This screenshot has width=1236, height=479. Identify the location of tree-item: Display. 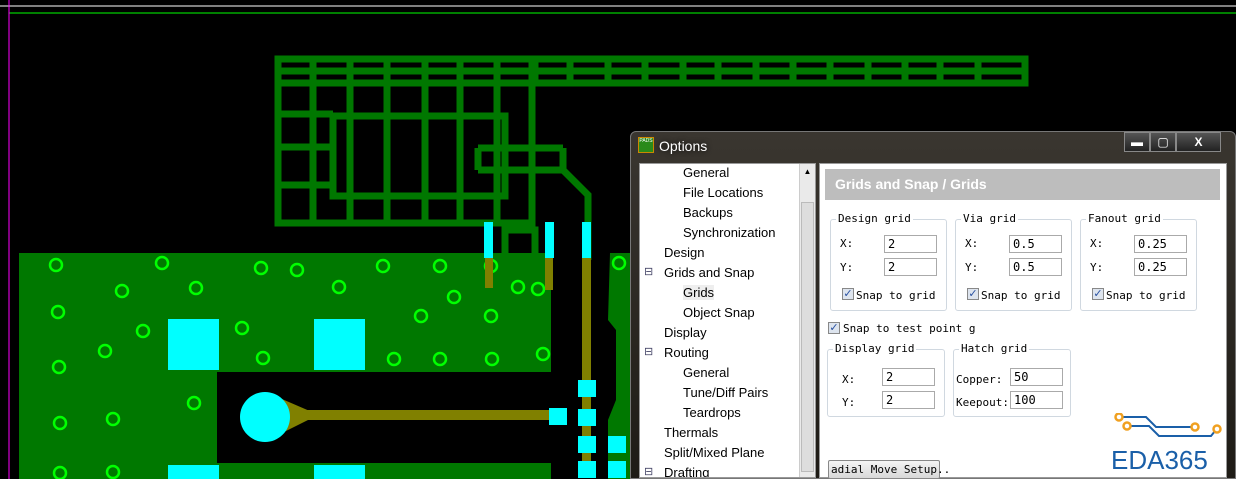
(685, 332).